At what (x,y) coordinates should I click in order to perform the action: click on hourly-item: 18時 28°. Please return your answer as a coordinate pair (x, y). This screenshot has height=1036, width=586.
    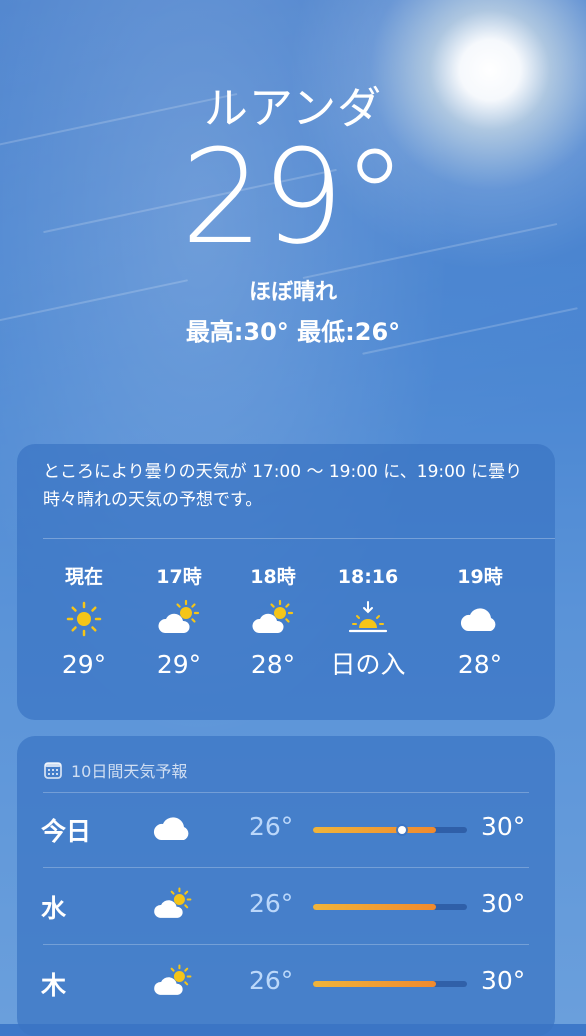
    Looking at the image, I should click on (273, 619).